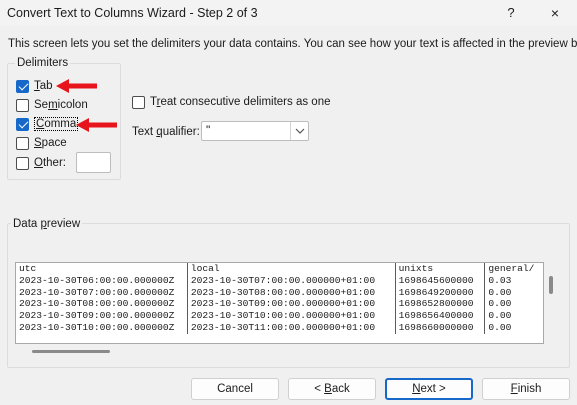  I want to click on semicolon-checkbox-row: Semicolon, so click(52, 105).